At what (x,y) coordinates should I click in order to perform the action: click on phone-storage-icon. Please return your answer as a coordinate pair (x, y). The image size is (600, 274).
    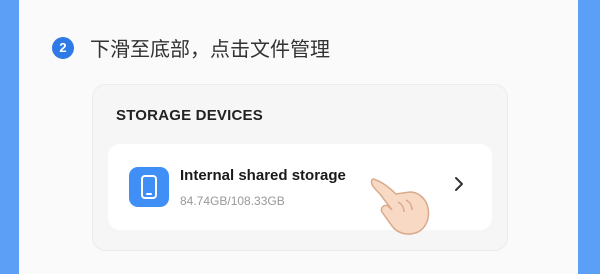
    Looking at the image, I should click on (149, 187).